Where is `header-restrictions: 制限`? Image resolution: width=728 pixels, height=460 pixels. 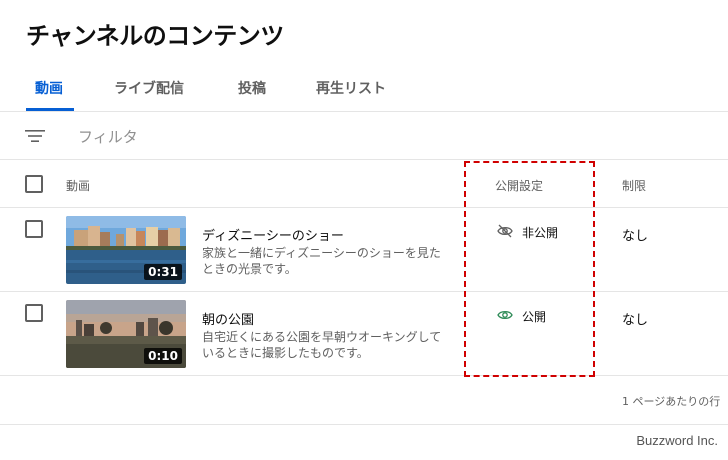
header-restrictions: 制限 is located at coordinates (634, 185).